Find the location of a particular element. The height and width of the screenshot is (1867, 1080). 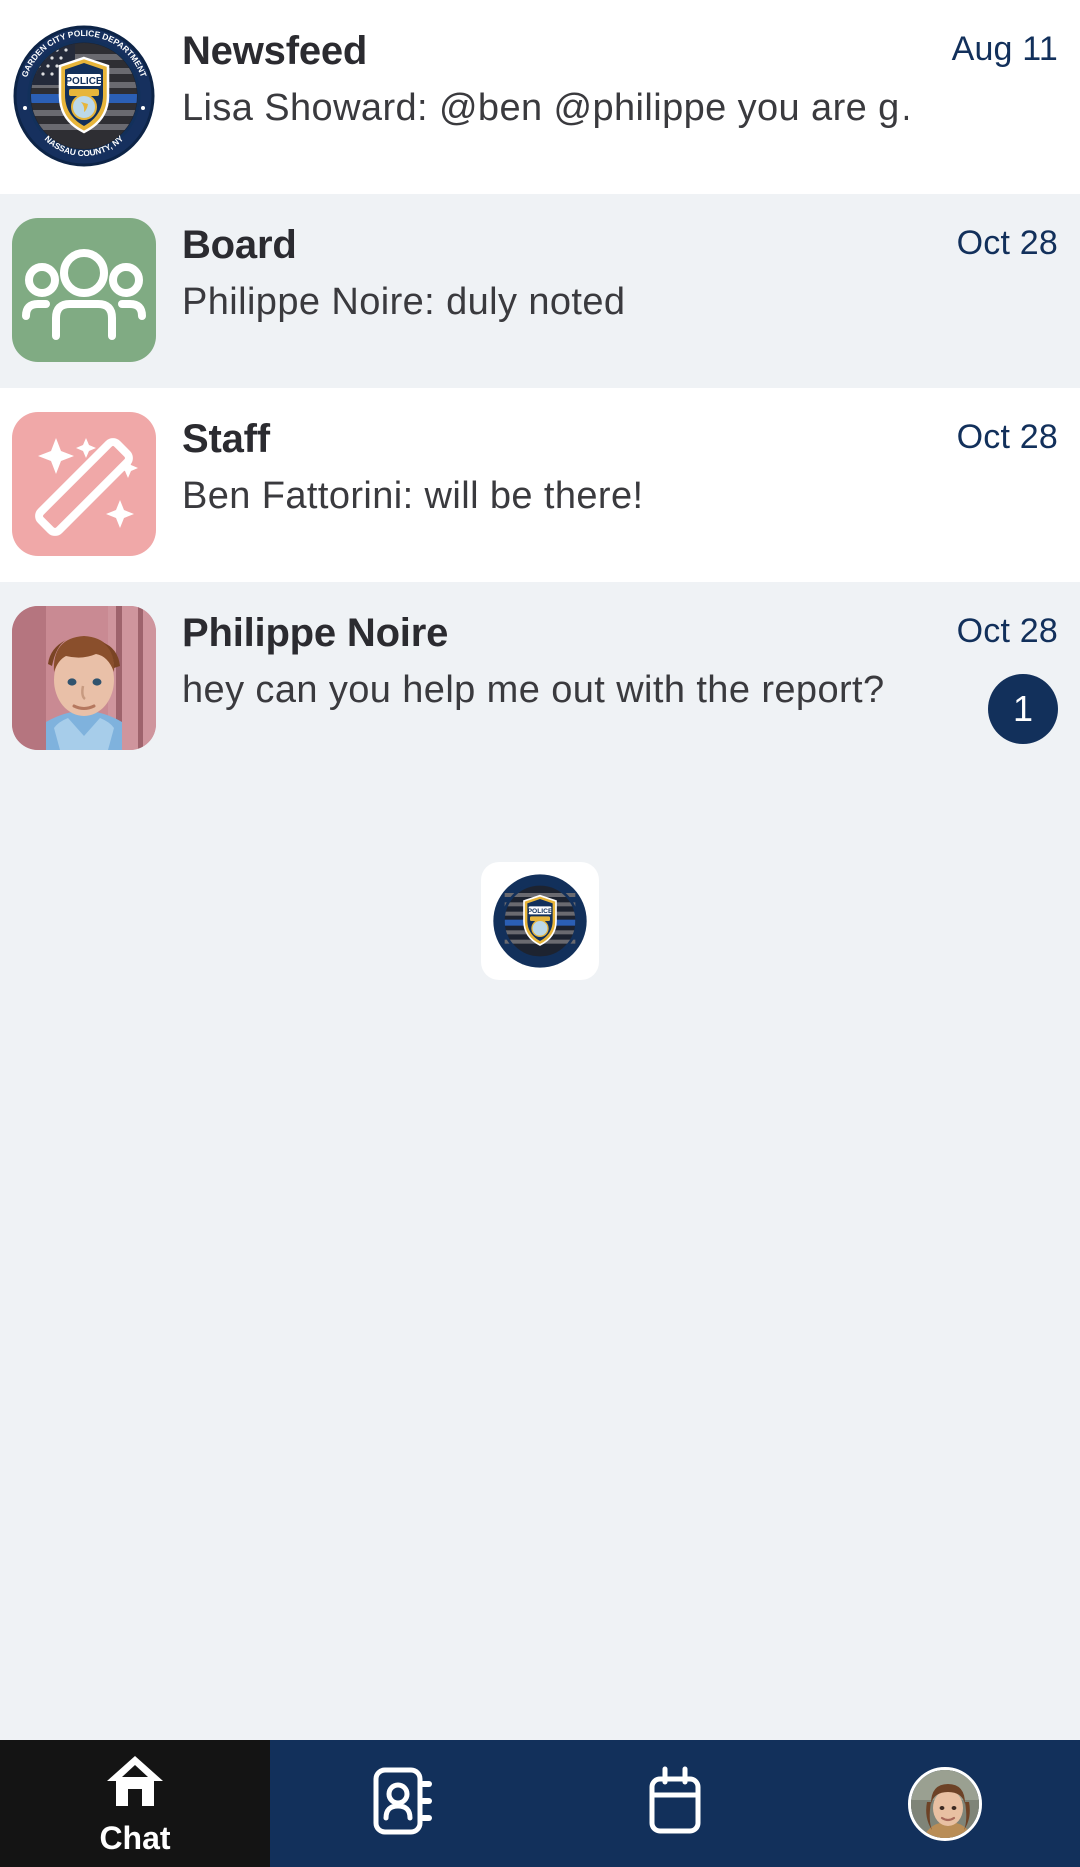

chat-item-title: Staff is located at coordinates (226, 439).